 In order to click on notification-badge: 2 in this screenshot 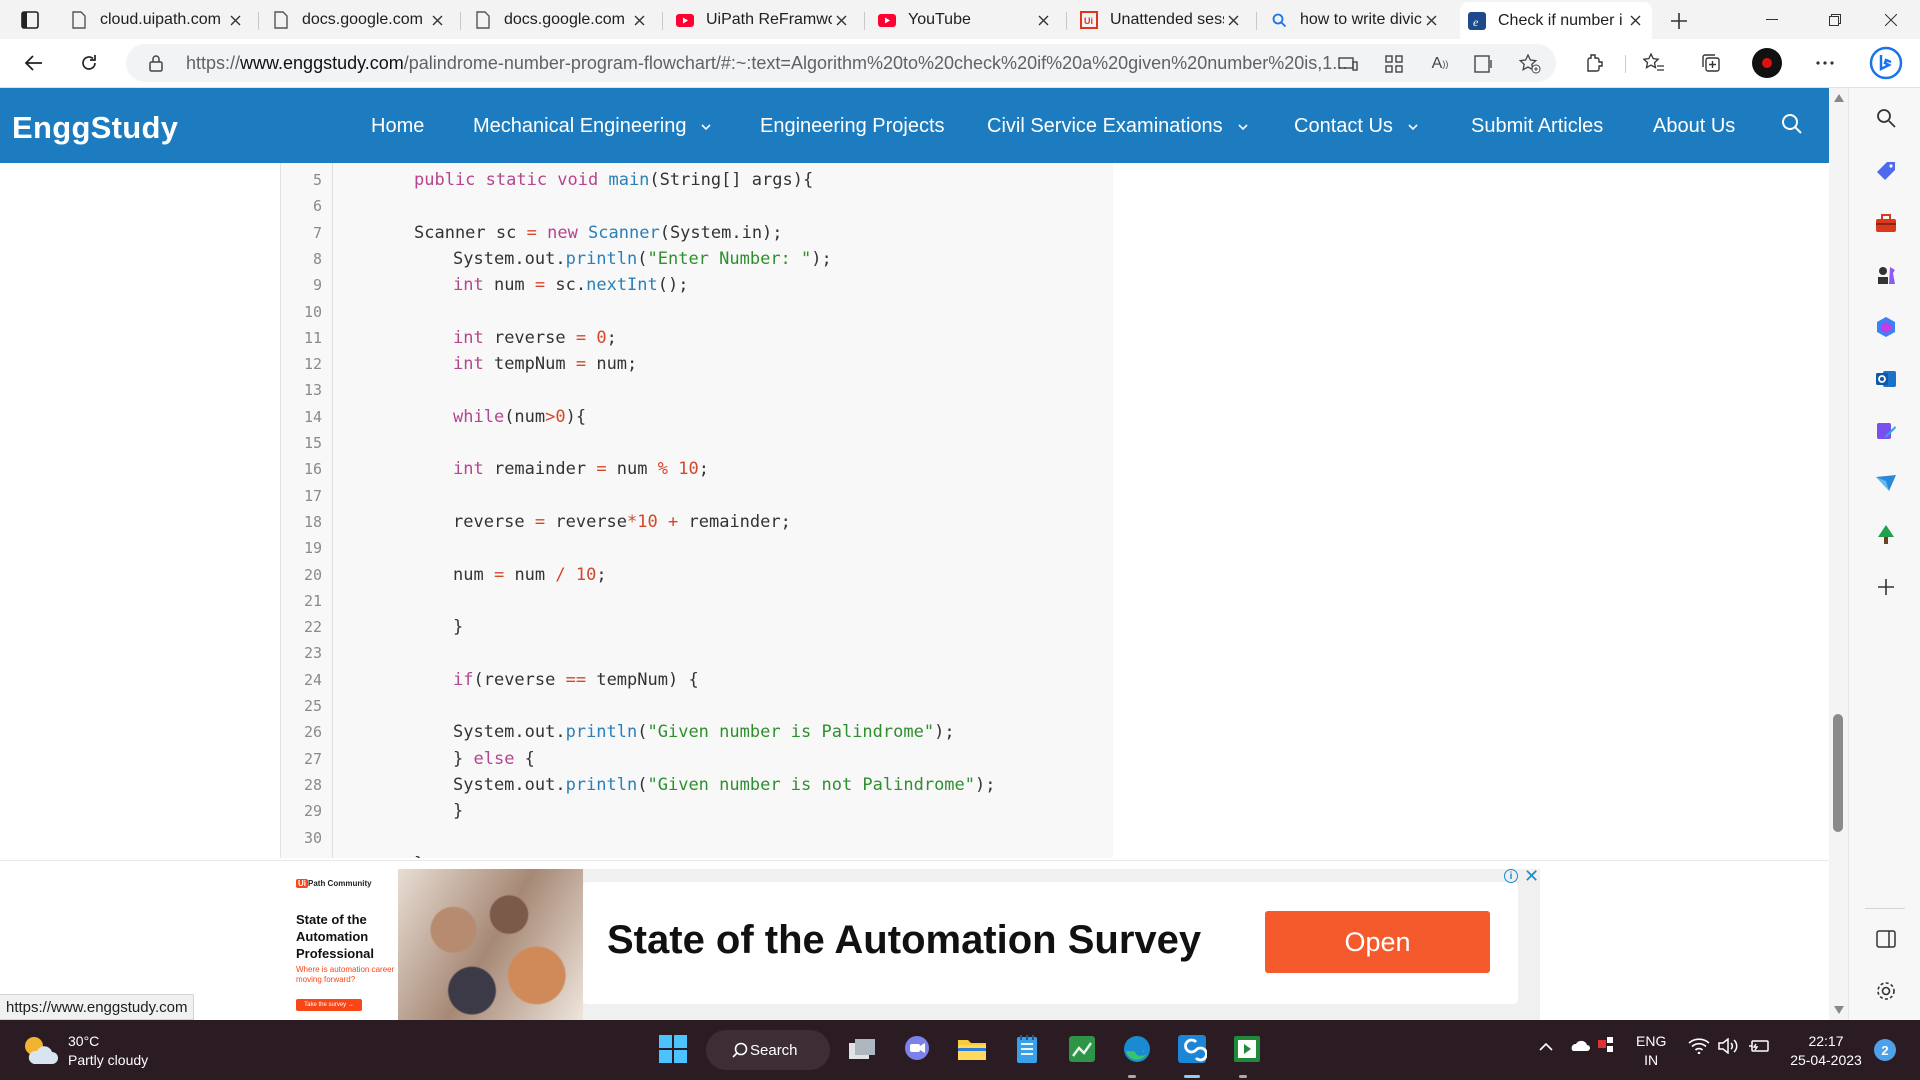, I will do `click(1885, 1050)`.